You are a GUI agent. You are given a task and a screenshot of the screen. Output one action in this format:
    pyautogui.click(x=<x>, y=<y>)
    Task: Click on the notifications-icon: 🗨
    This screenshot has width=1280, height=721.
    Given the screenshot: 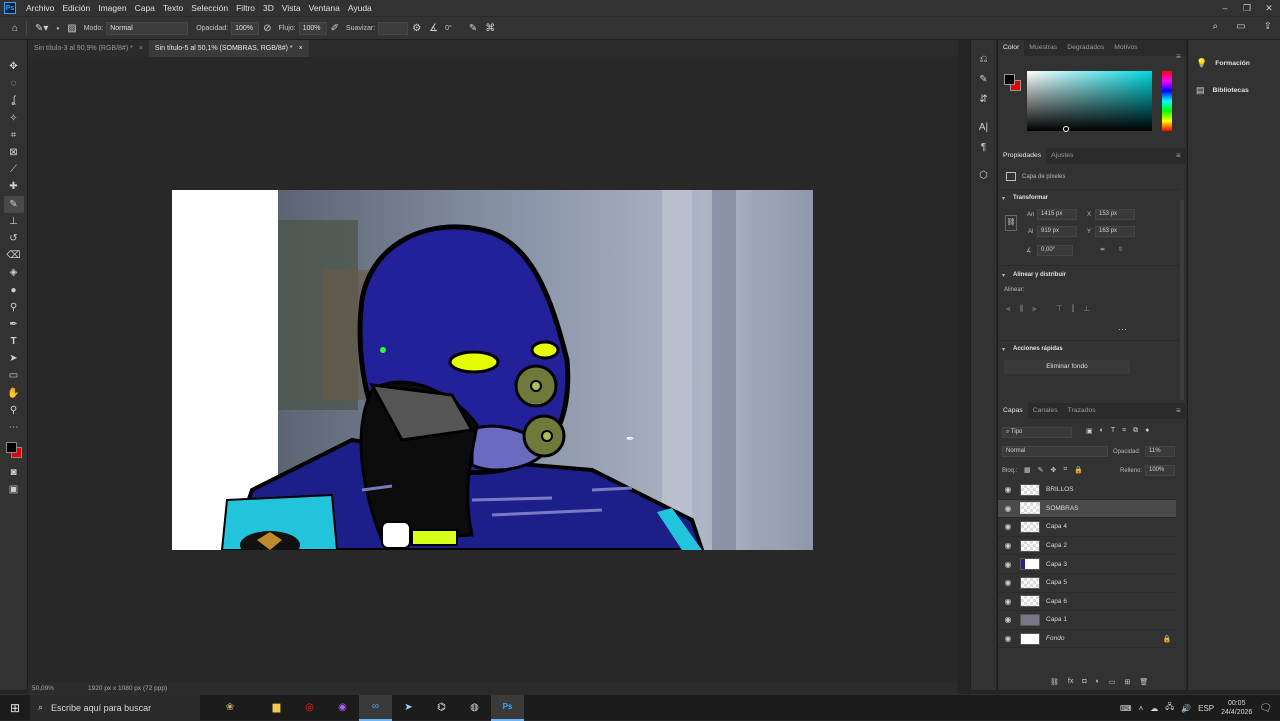 What is the action you would take?
    pyautogui.click(x=1265, y=708)
    